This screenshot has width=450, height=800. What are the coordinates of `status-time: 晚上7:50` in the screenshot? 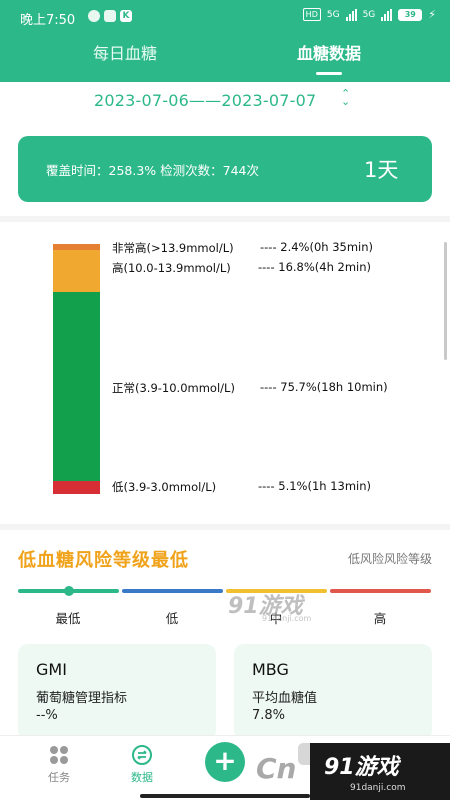 It's located at (48, 20).